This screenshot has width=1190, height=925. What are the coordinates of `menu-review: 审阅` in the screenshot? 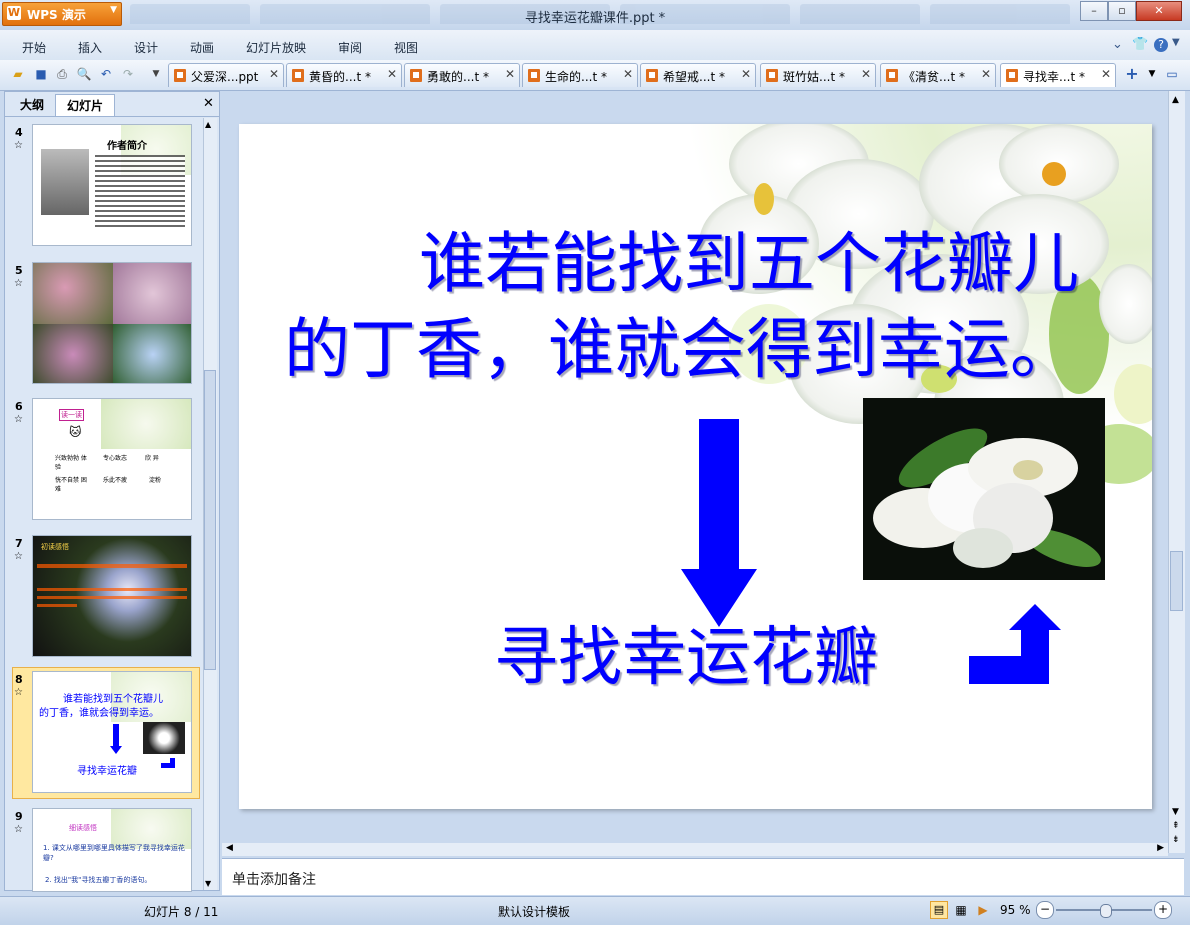 It's located at (350, 47).